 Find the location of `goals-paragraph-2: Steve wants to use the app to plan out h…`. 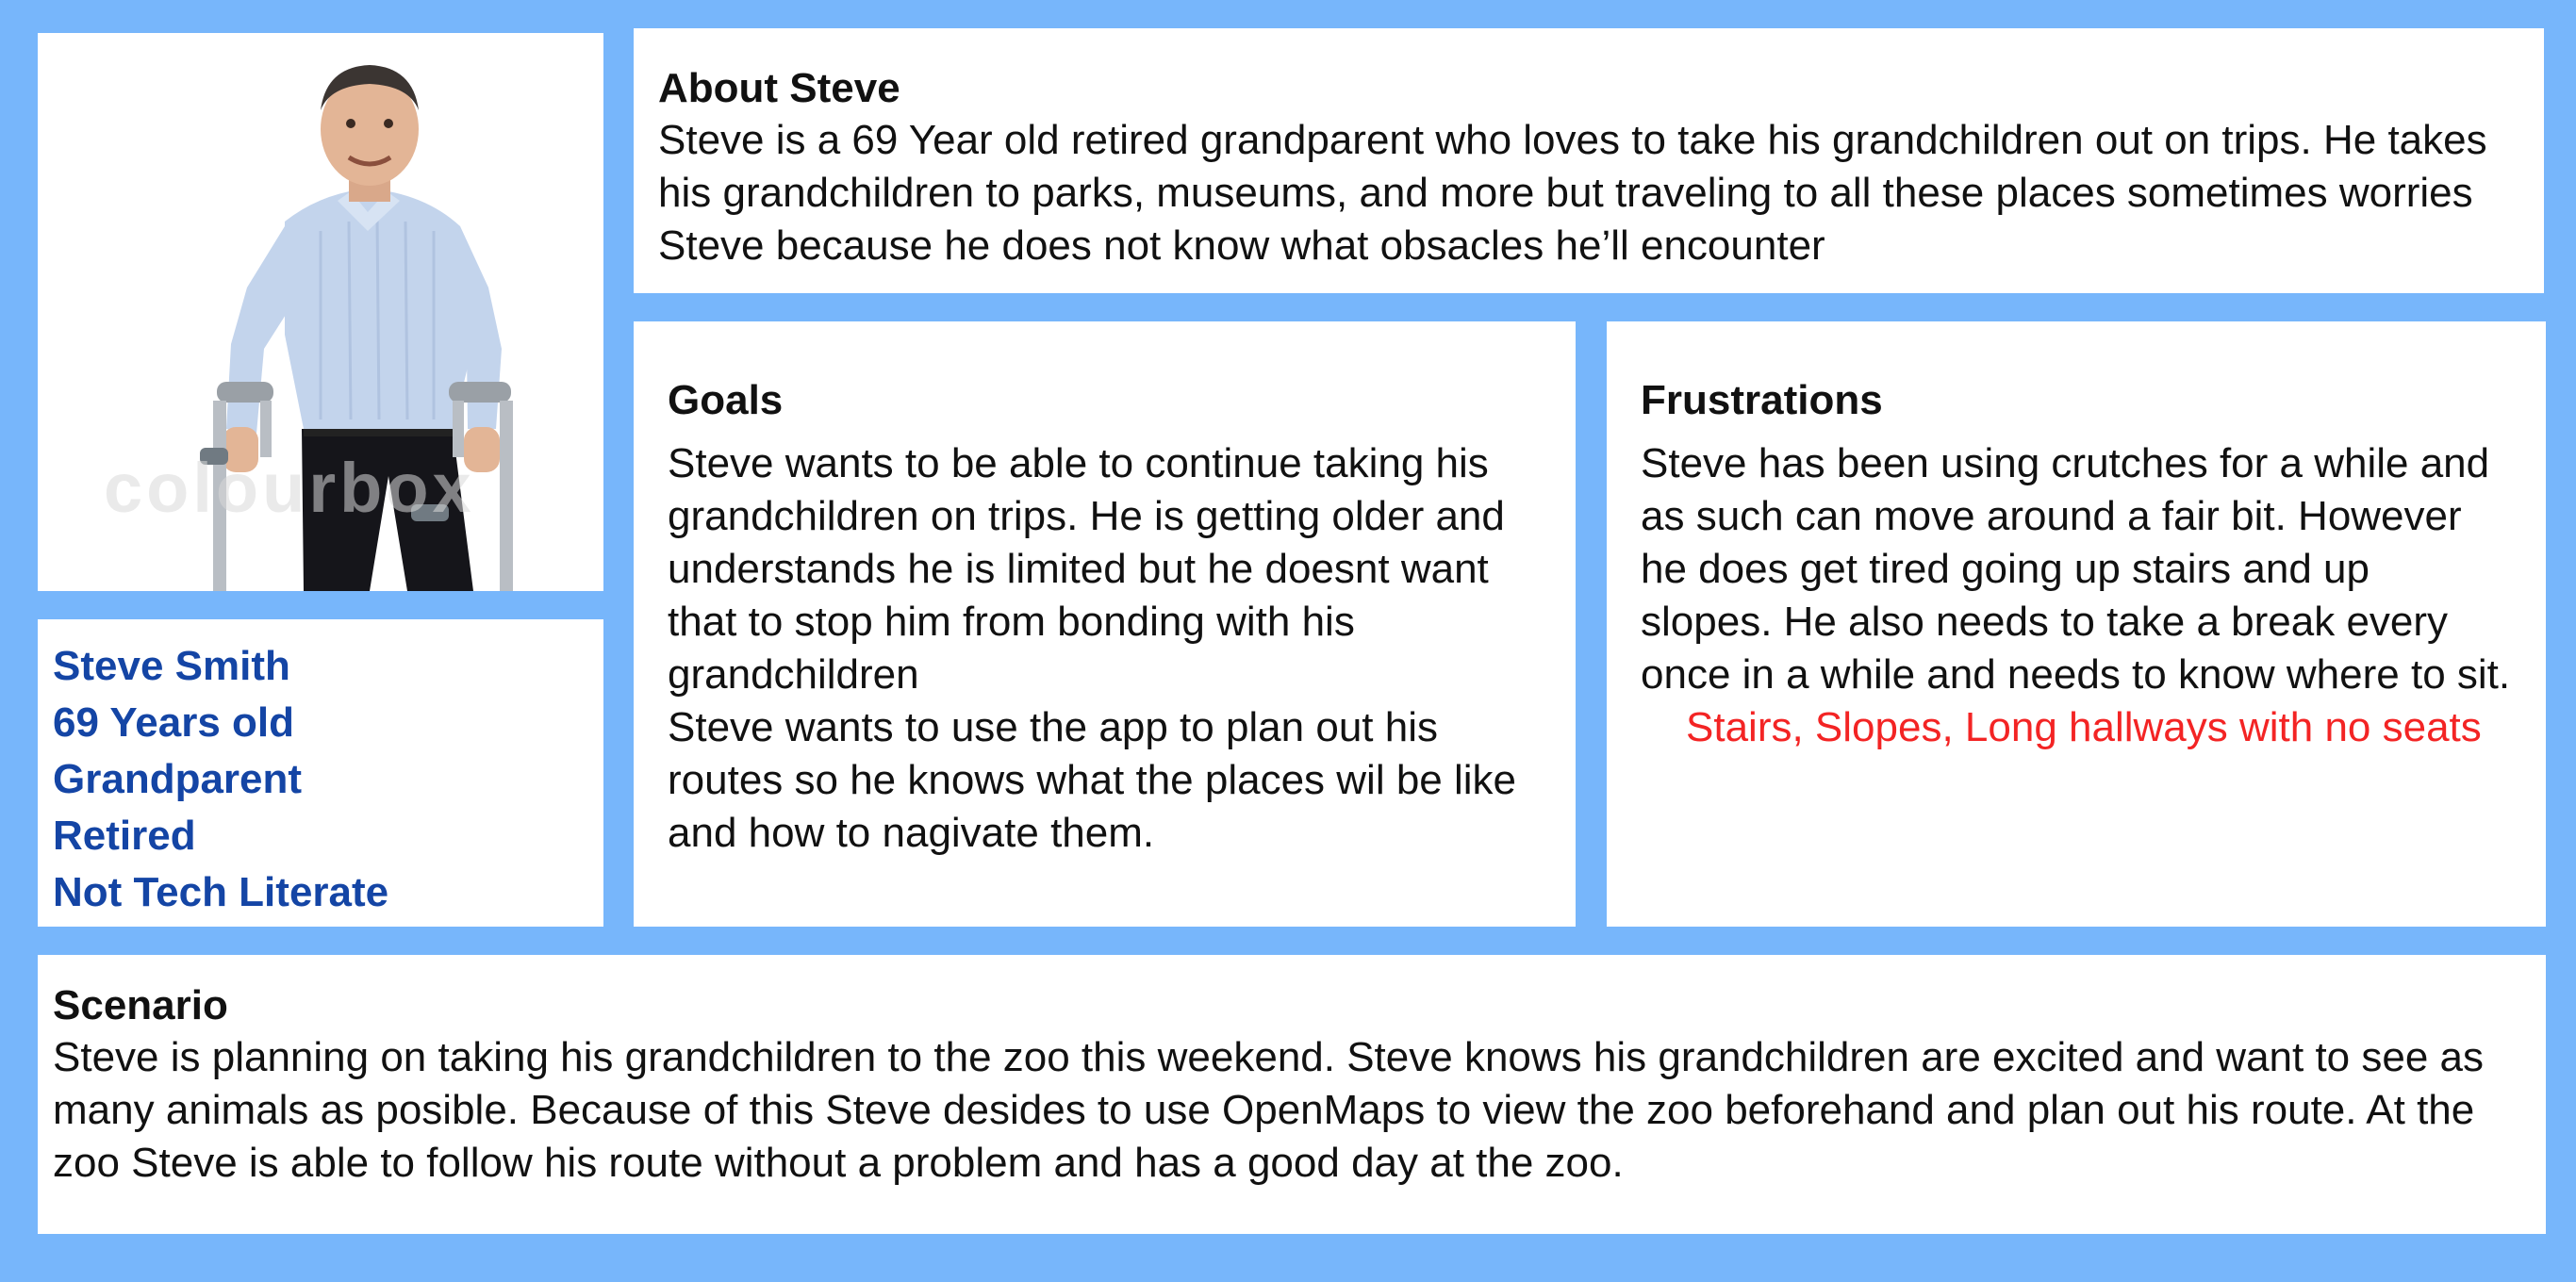

goals-paragraph-2: Steve wants to use the app to plan out h… is located at coordinates (1092, 780).